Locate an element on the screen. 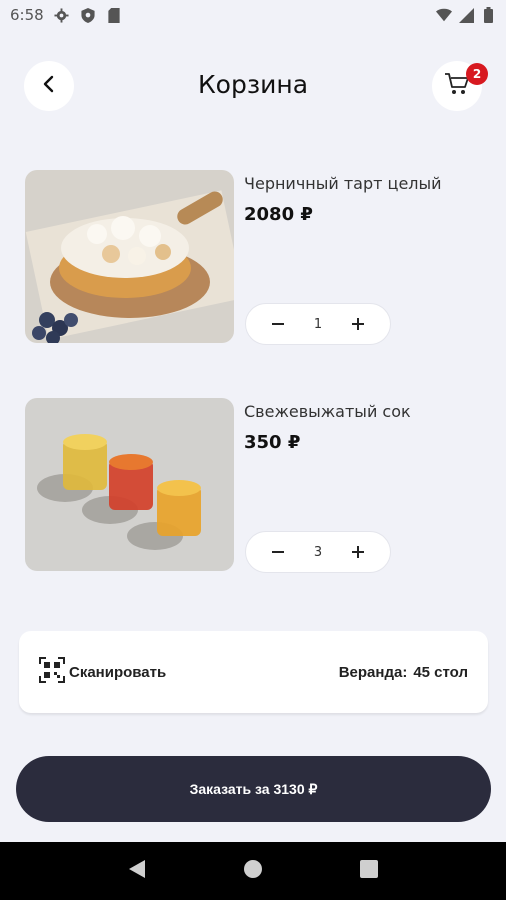  quantity-stepper: 1 is located at coordinates (318, 324).